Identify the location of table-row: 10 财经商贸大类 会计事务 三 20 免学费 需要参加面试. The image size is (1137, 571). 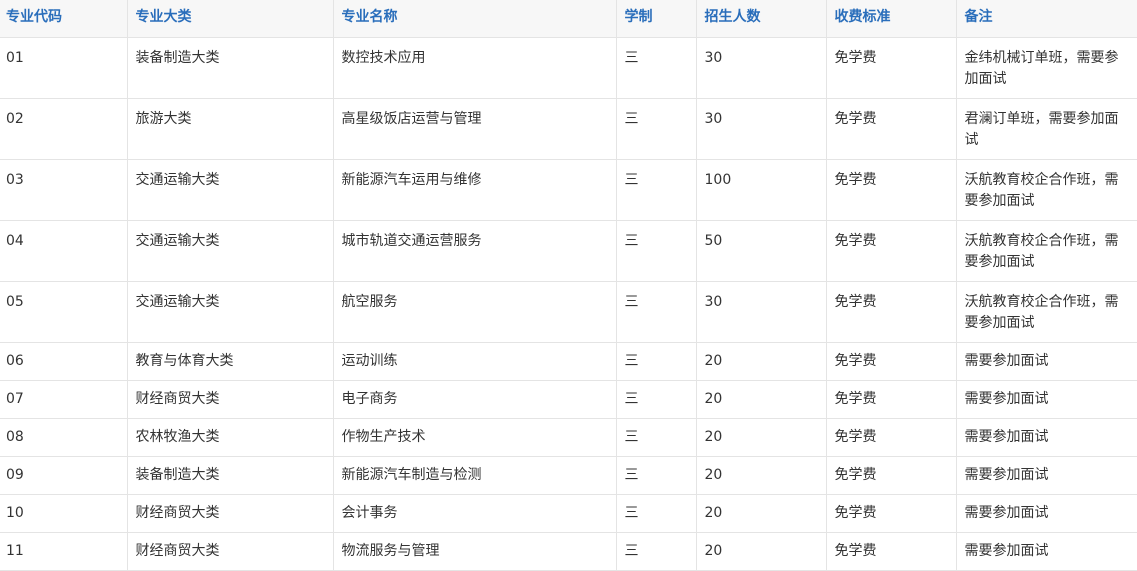
(568, 513).